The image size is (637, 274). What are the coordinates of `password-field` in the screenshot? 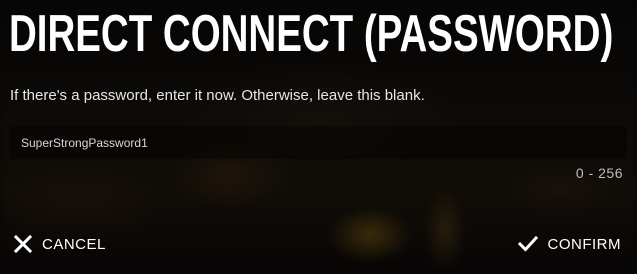 It's located at (318, 142).